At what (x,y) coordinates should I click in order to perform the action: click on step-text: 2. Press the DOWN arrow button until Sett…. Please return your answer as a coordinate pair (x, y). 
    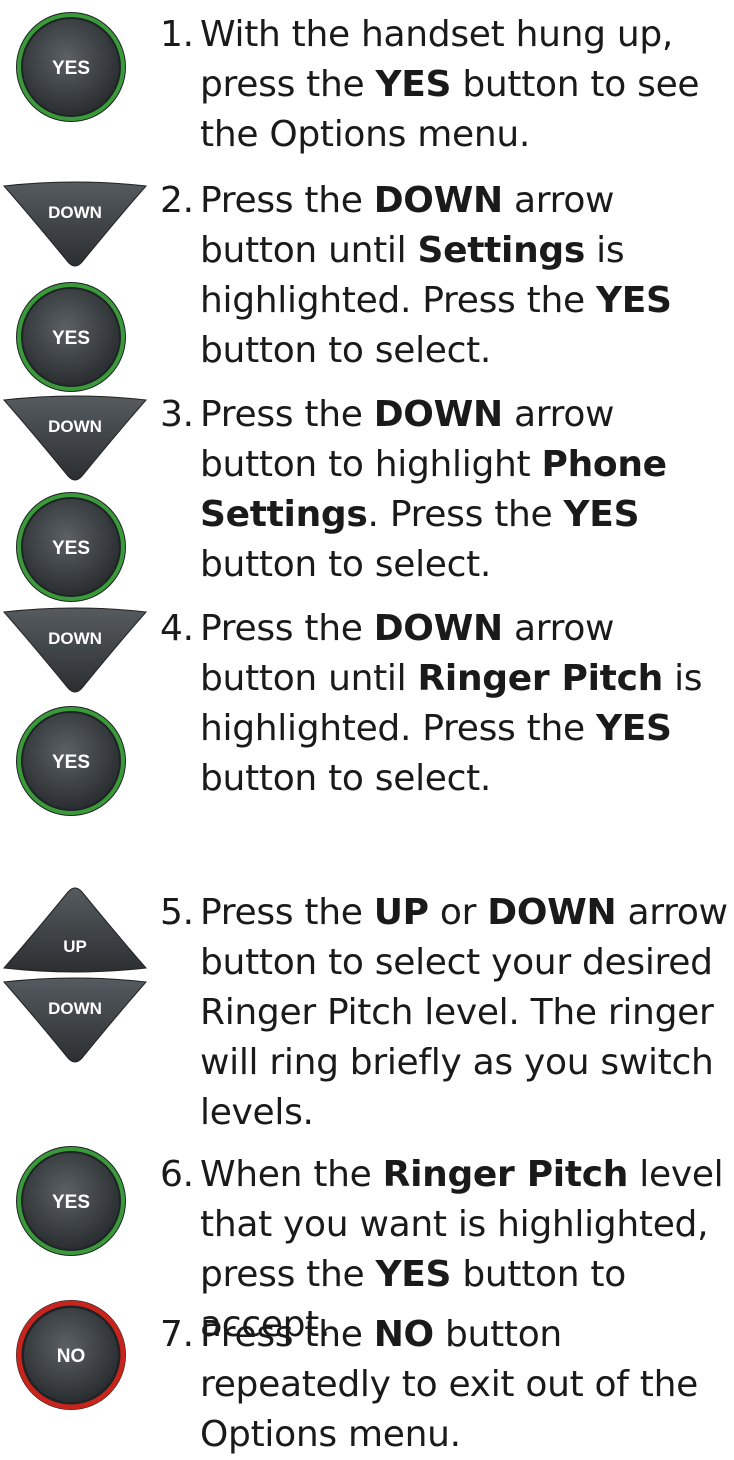
    Looking at the image, I should click on (416, 275).